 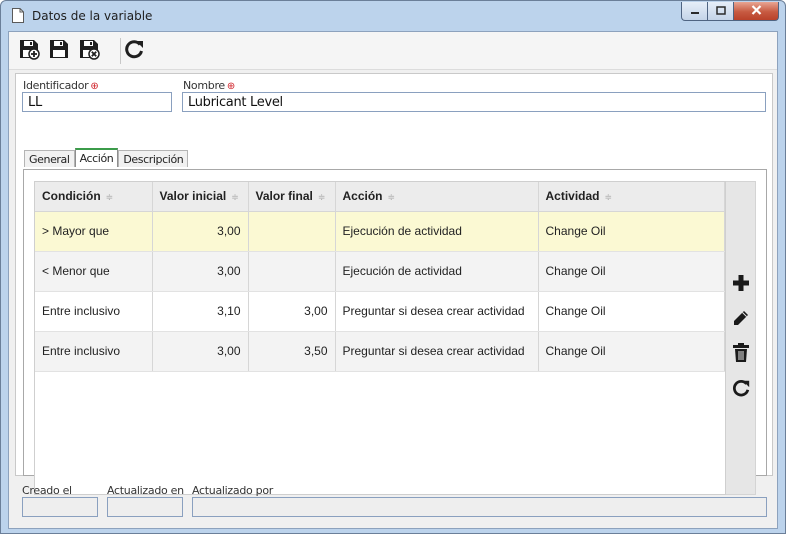 What do you see at coordinates (393, 16) in the screenshot?
I see `title-bar: Datos de la variable` at bounding box center [393, 16].